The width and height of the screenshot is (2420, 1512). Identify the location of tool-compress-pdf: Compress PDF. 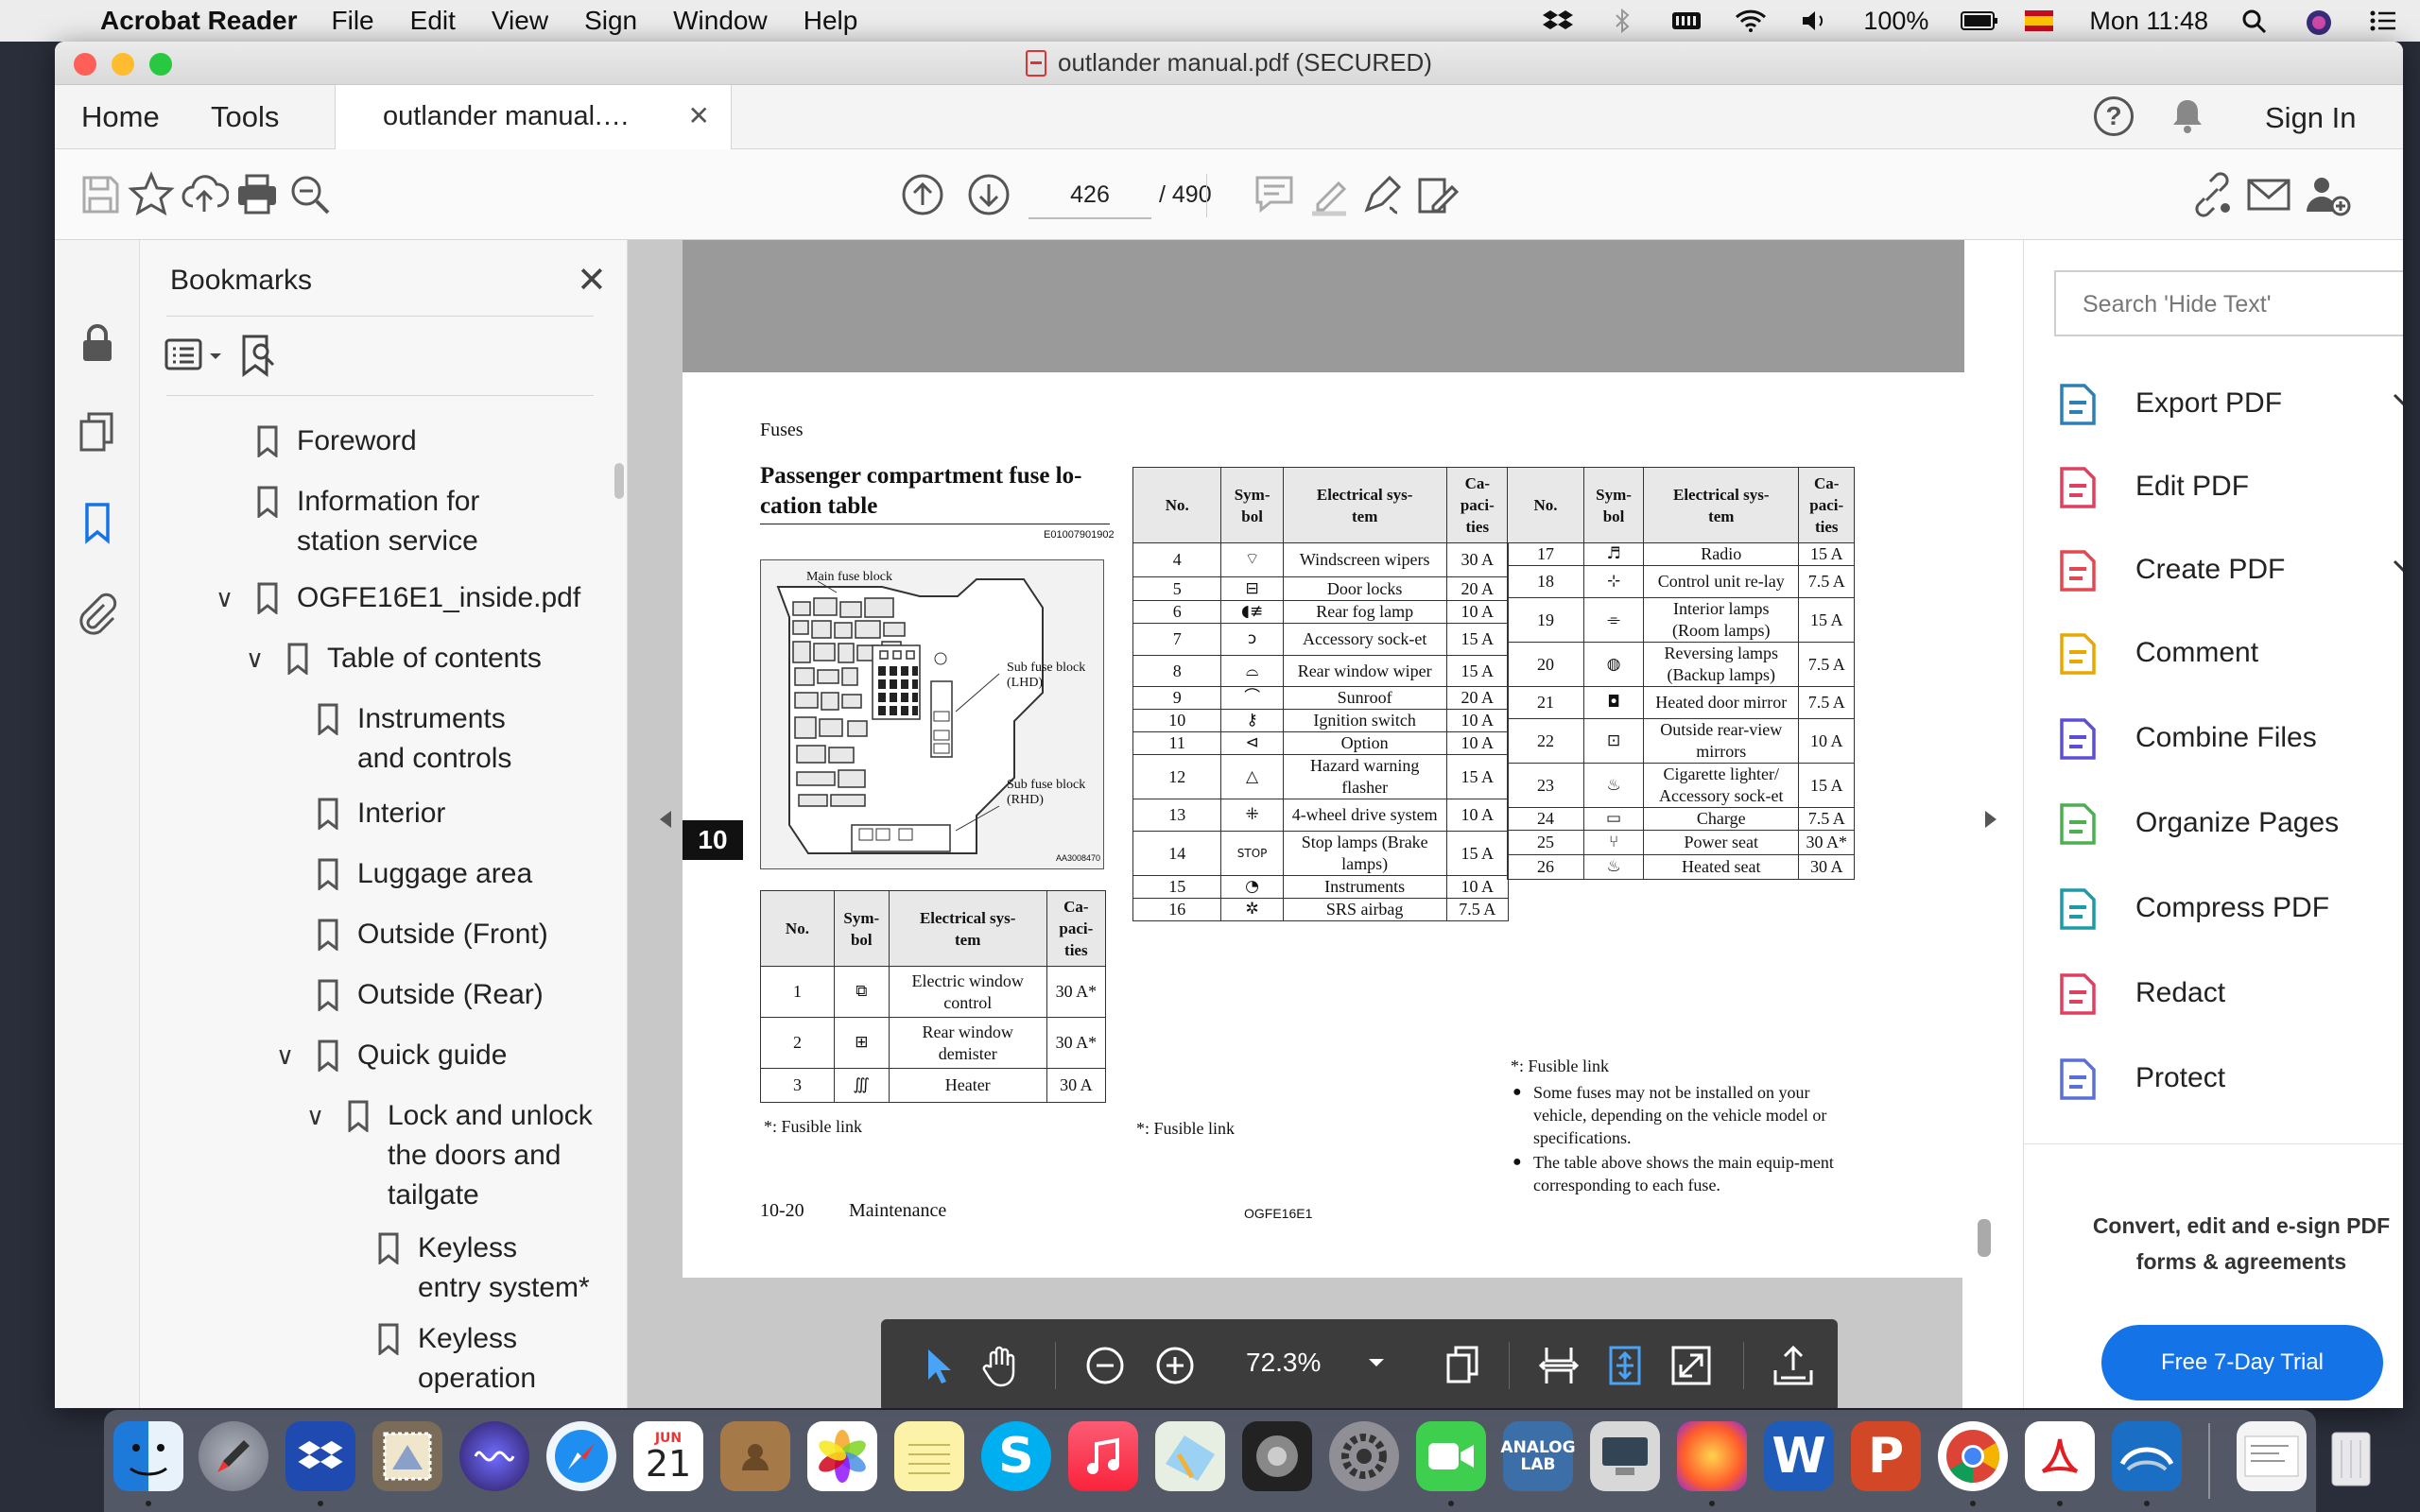
(2229, 909).